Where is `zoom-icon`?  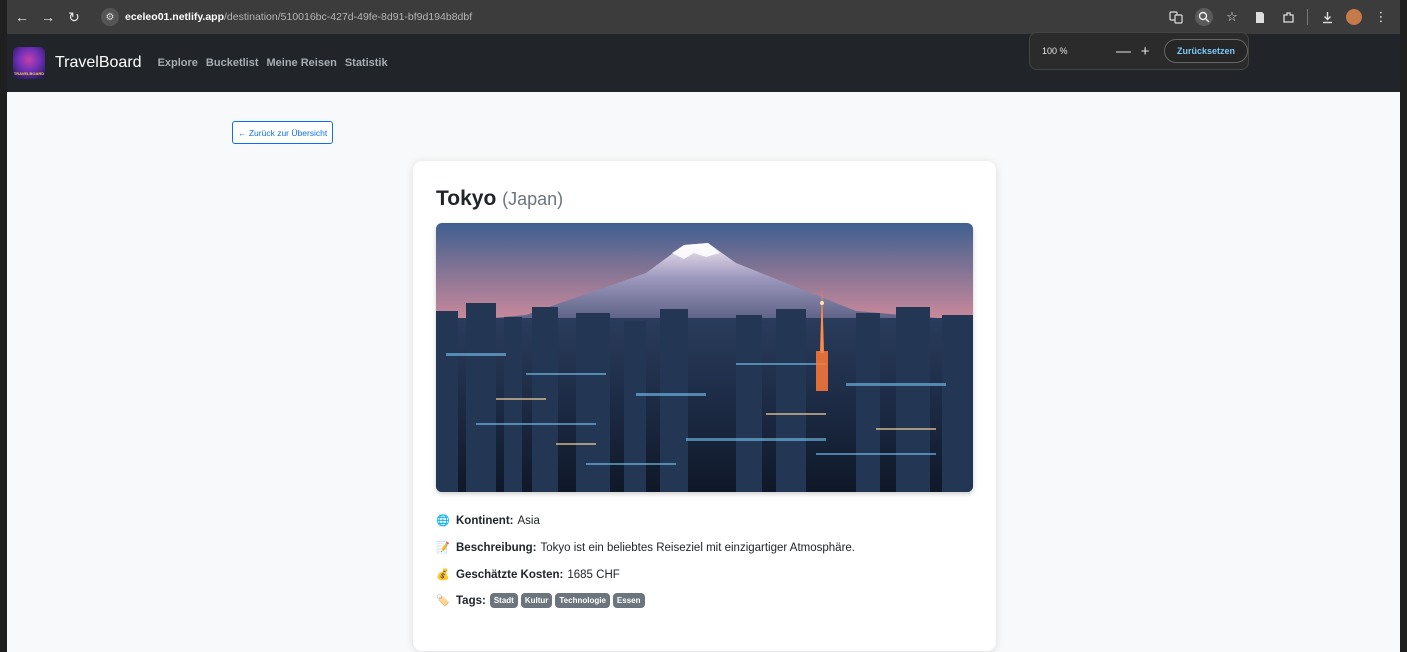
zoom-icon is located at coordinates (1204, 17).